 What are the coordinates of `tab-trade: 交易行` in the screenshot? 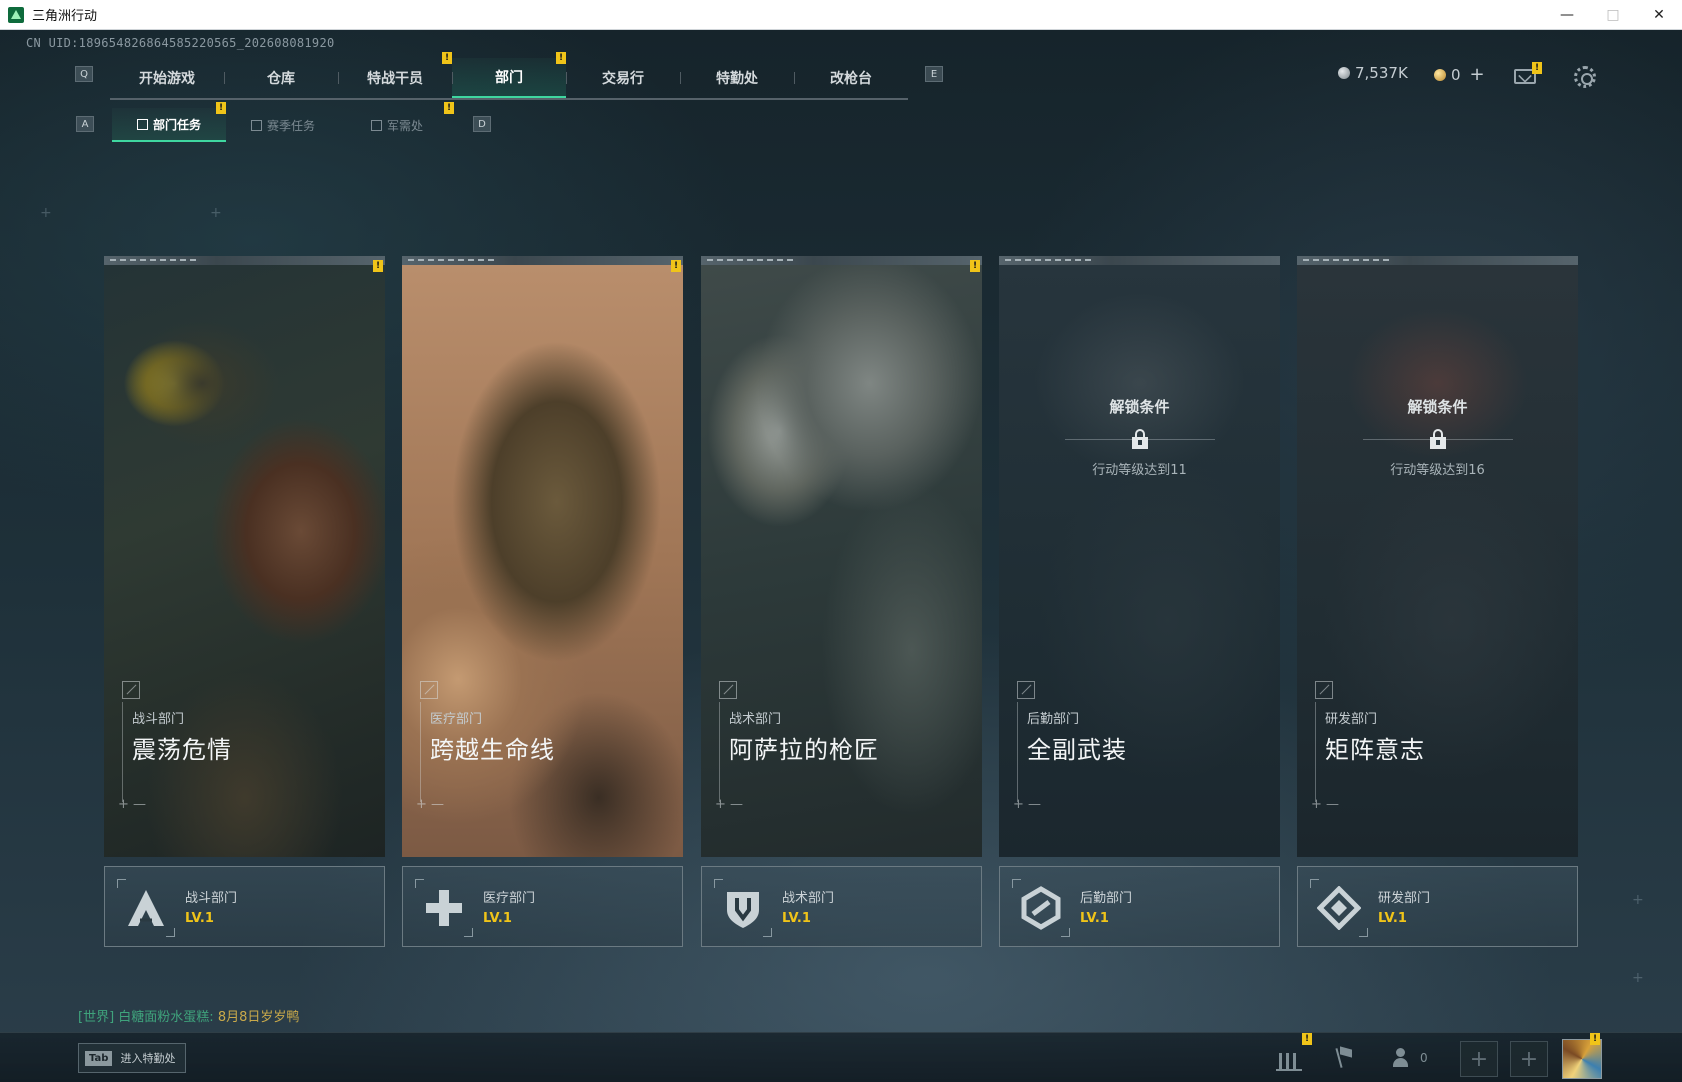 It's located at (623, 78).